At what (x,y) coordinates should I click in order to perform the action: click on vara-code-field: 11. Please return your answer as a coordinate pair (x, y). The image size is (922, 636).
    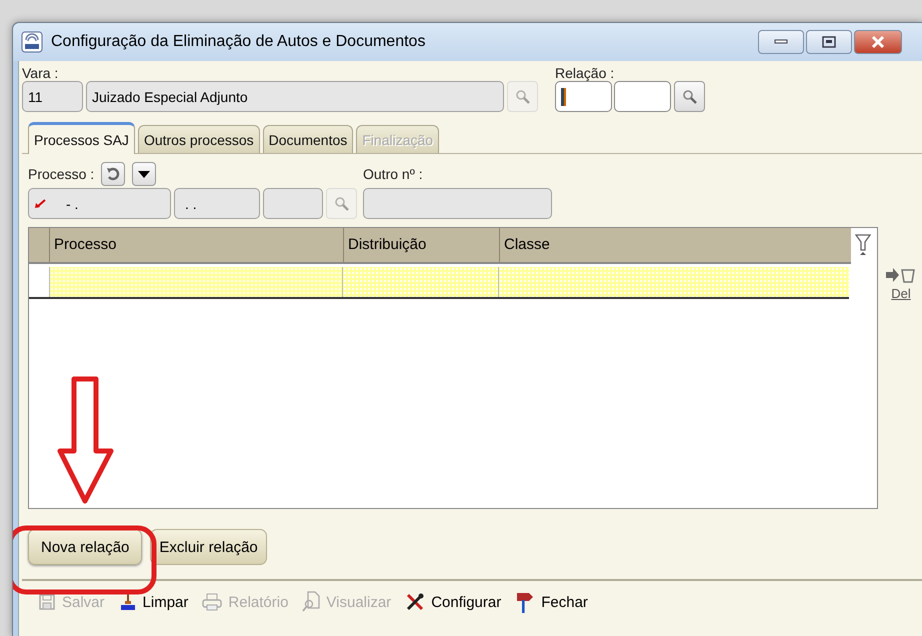
    Looking at the image, I should click on (52, 96).